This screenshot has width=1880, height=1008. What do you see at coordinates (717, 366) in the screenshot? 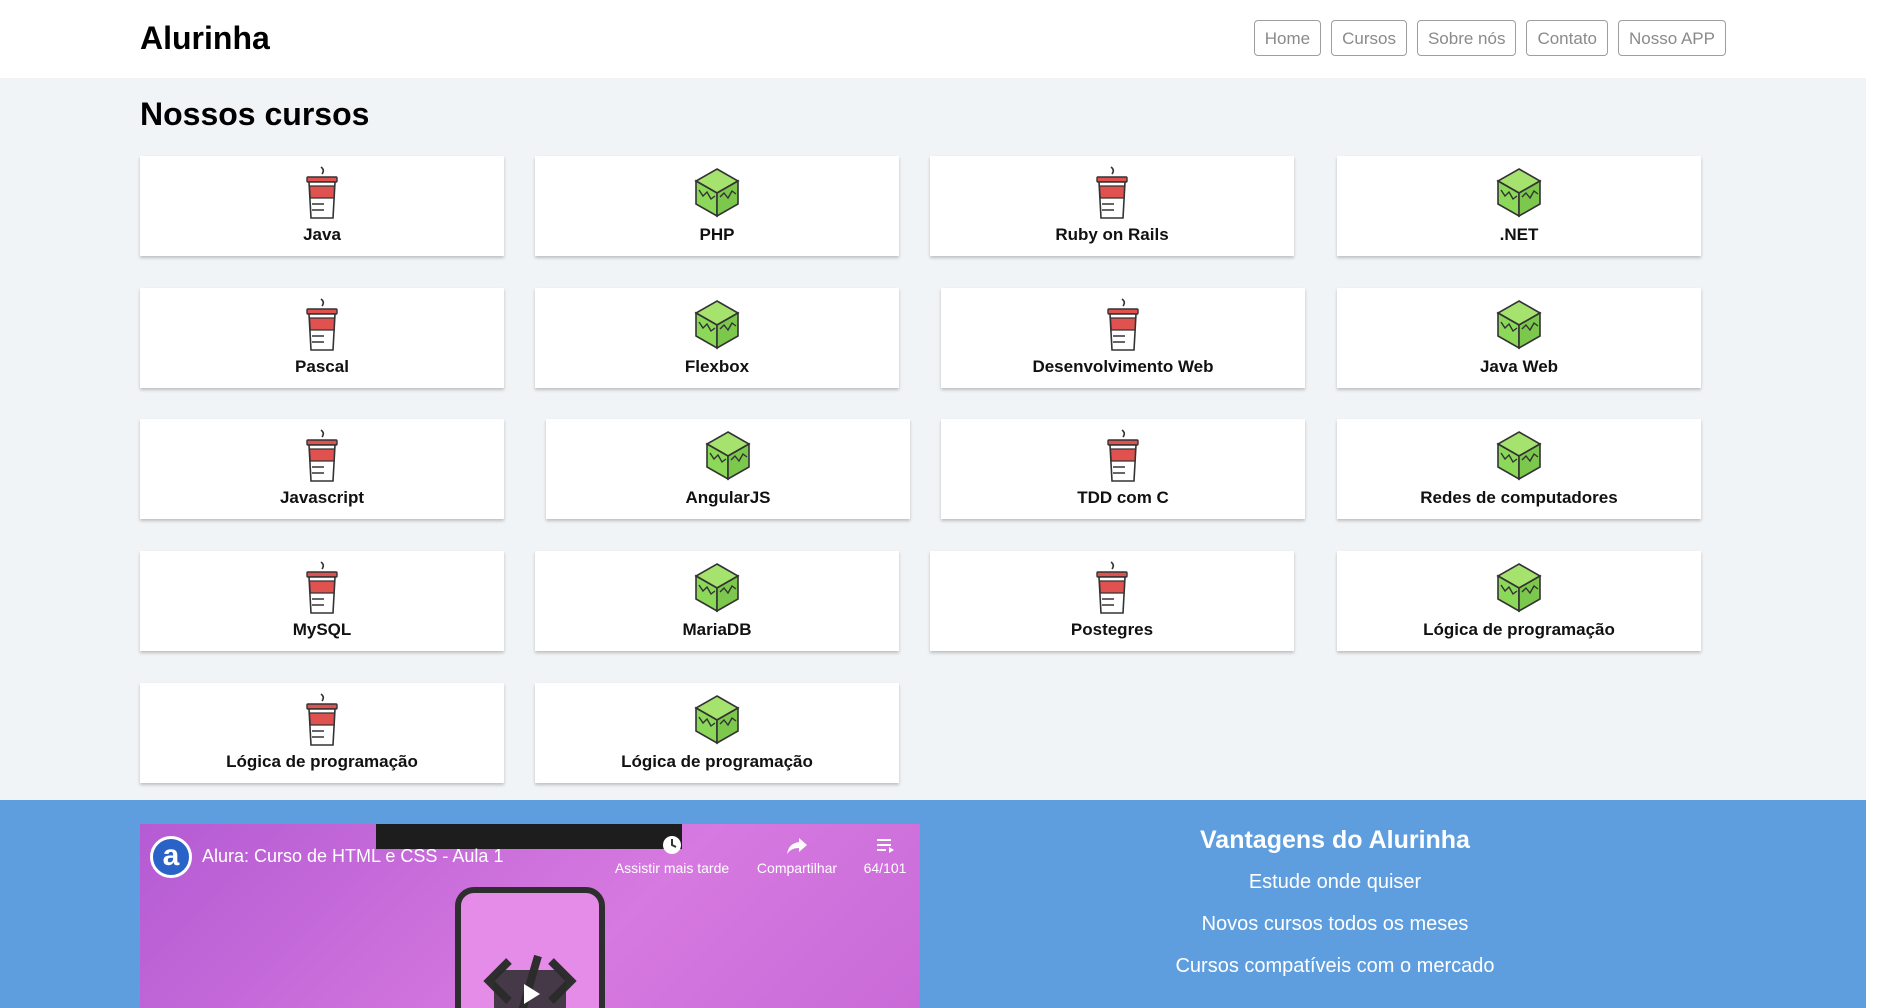
I see `course-label: Flexbox` at bounding box center [717, 366].